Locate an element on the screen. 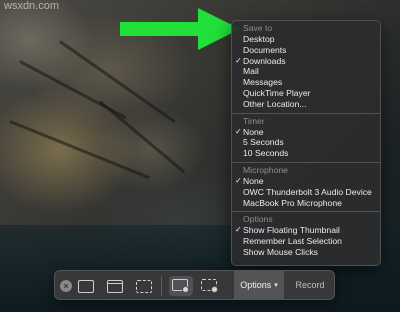  menu-item-label: OWC Thunderbolt 3 Audio Device is located at coordinates (307, 191).